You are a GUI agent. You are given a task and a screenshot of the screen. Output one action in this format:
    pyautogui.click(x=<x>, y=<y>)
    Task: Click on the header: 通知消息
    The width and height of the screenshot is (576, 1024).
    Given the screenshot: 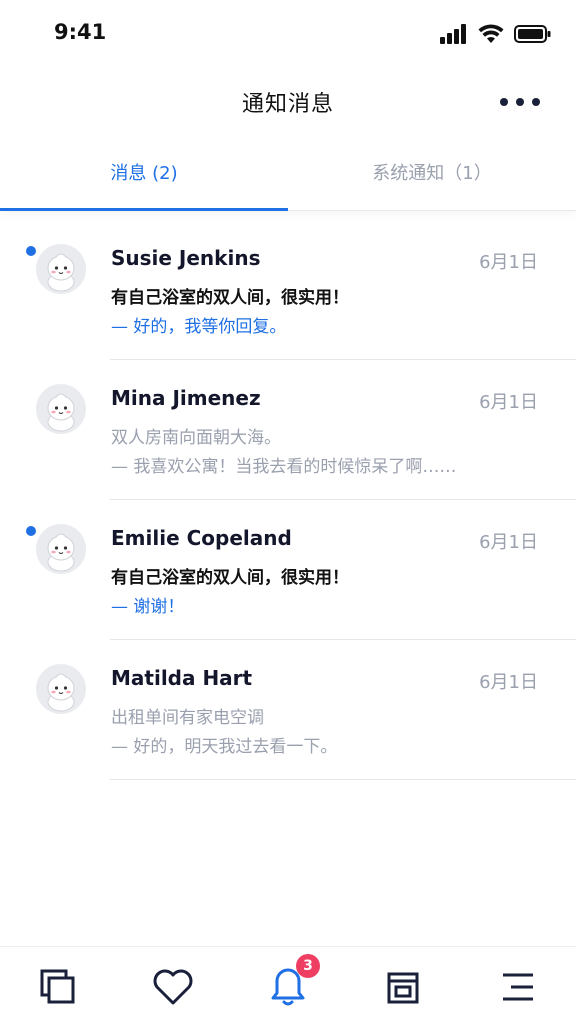 What is the action you would take?
    pyautogui.click(x=288, y=102)
    